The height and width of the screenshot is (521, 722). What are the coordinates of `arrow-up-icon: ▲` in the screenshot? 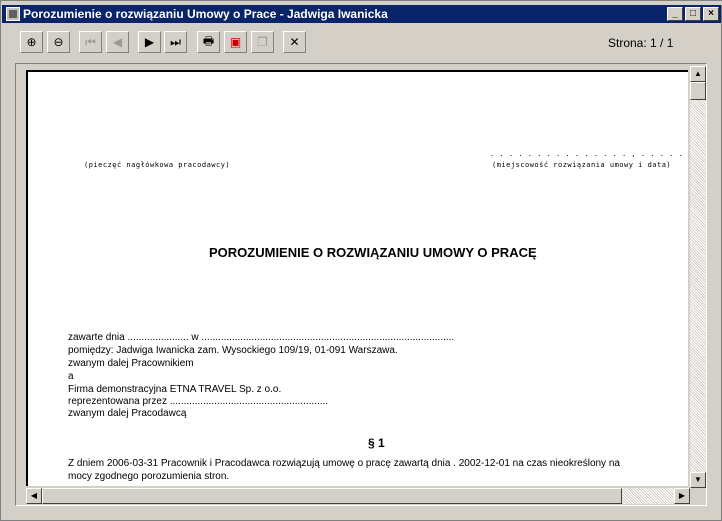 It's located at (698, 73).